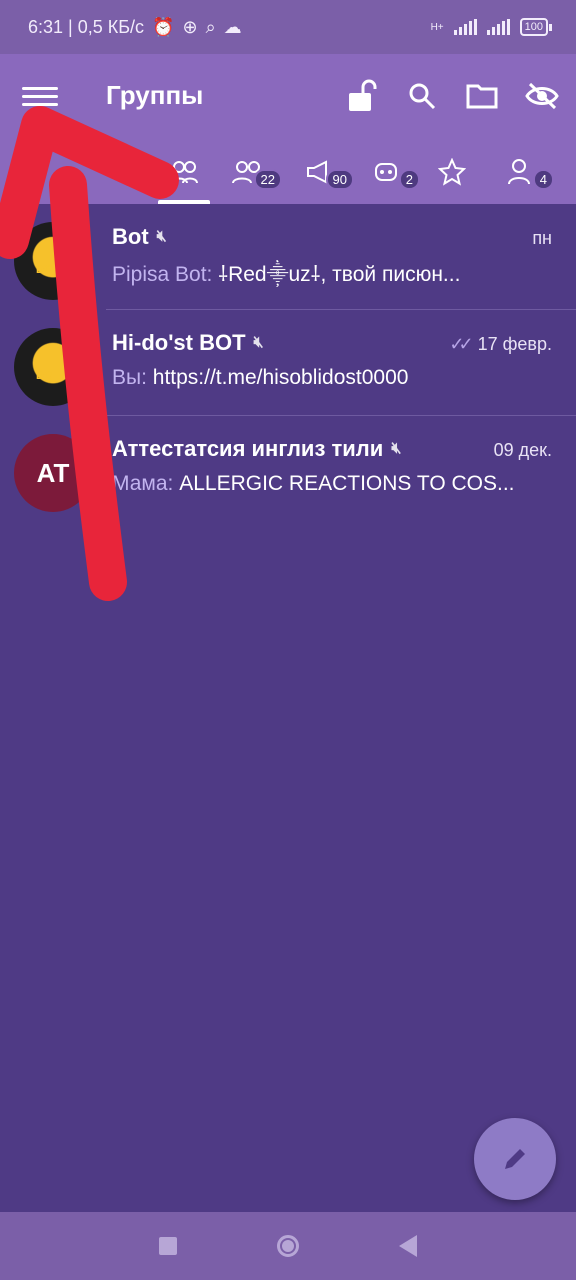  Describe the element at coordinates (422, 96) in the screenshot. I see `search-icon` at that location.